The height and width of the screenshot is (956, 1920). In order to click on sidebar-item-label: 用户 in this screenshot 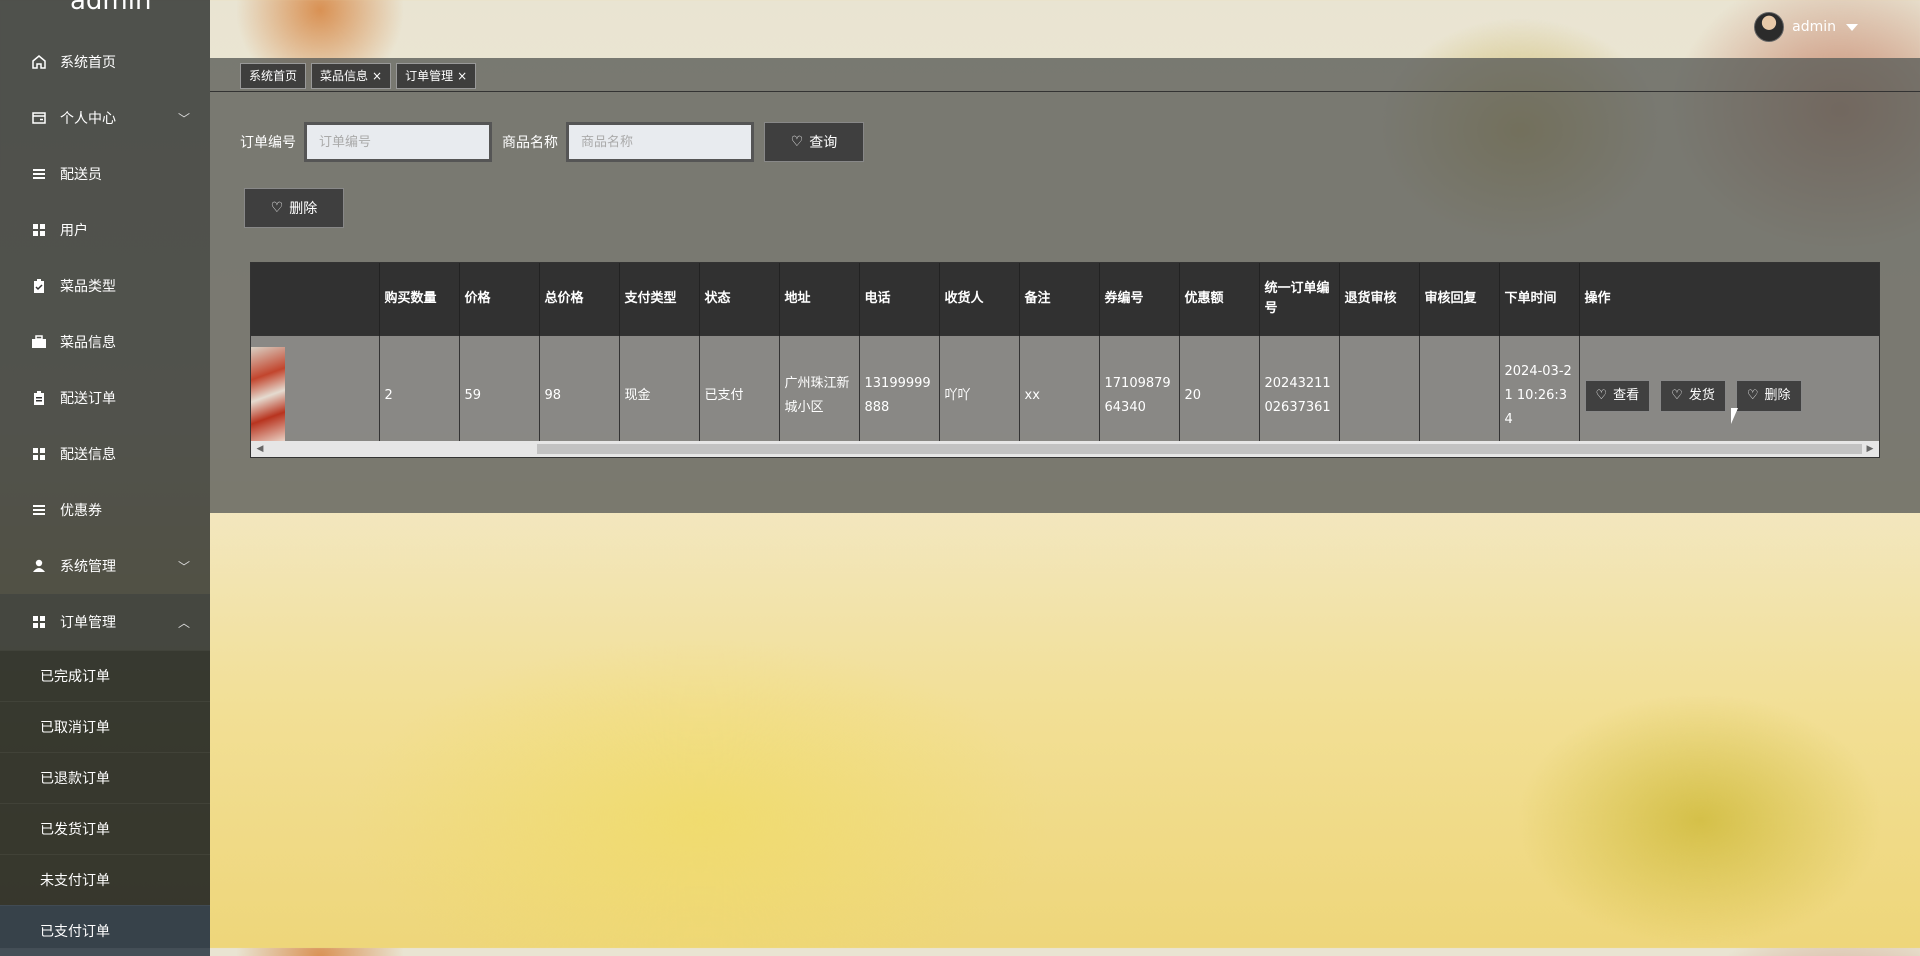, I will do `click(74, 231)`.